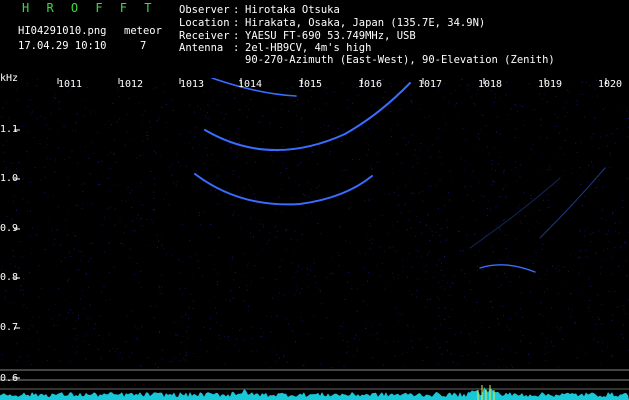 The image size is (629, 400). What do you see at coordinates (204, 36) in the screenshot?
I see `receiver-label: Receiver` at bounding box center [204, 36].